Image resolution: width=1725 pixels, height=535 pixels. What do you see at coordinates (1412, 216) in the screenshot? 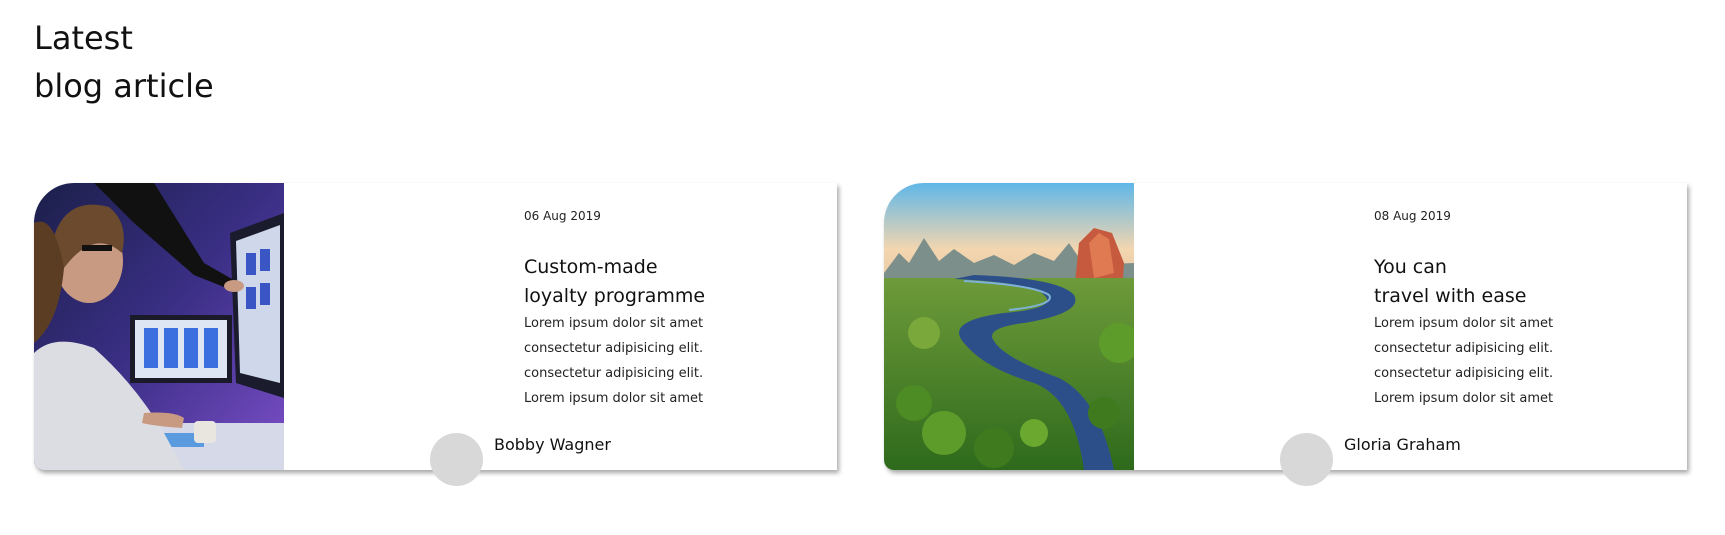
I see `post-date: 08 Aug 2019` at bounding box center [1412, 216].